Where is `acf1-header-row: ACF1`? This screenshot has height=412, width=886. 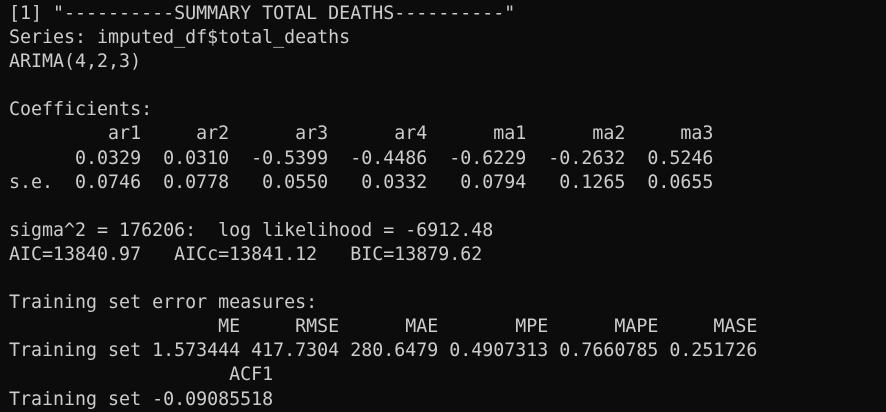
acf1-header-row: ACF1 is located at coordinates (141, 375).